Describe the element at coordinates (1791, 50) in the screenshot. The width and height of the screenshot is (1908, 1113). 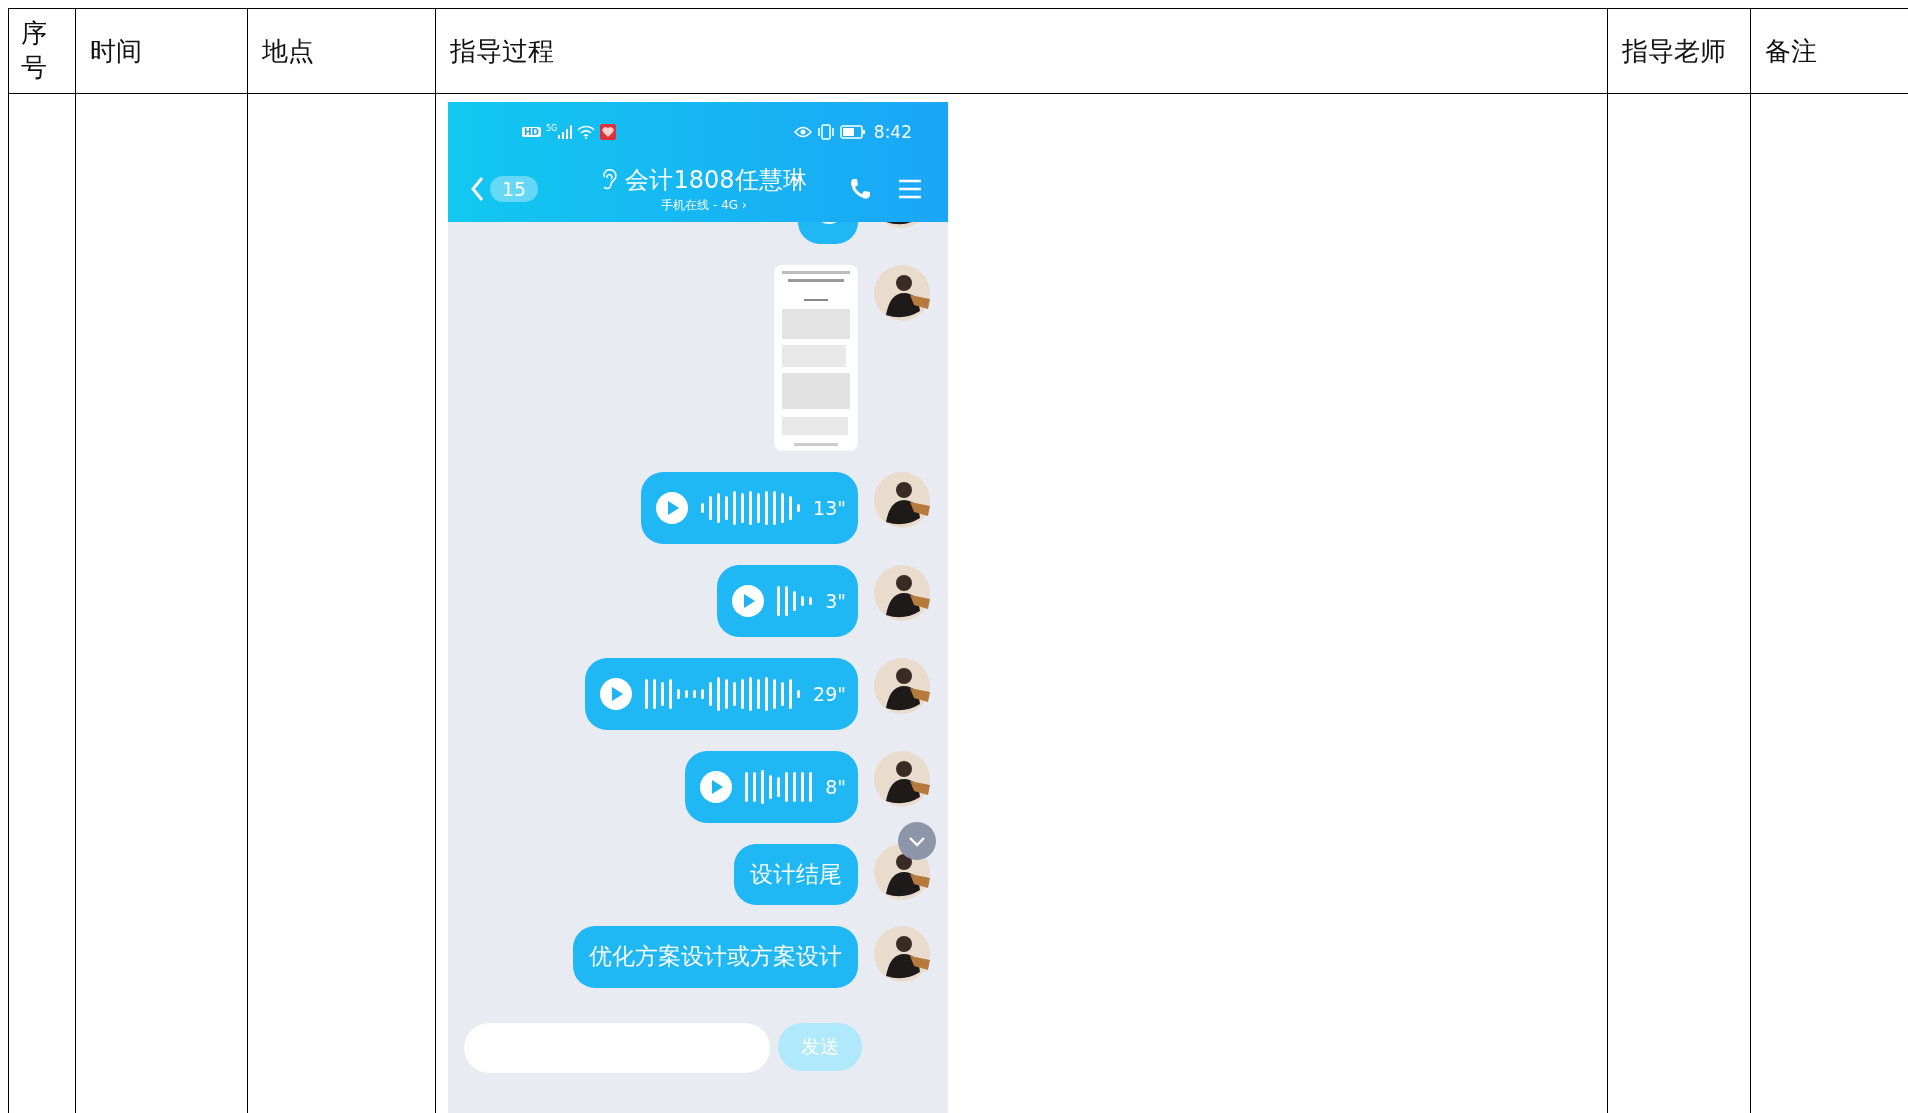
I see `column-header: 备注` at that location.